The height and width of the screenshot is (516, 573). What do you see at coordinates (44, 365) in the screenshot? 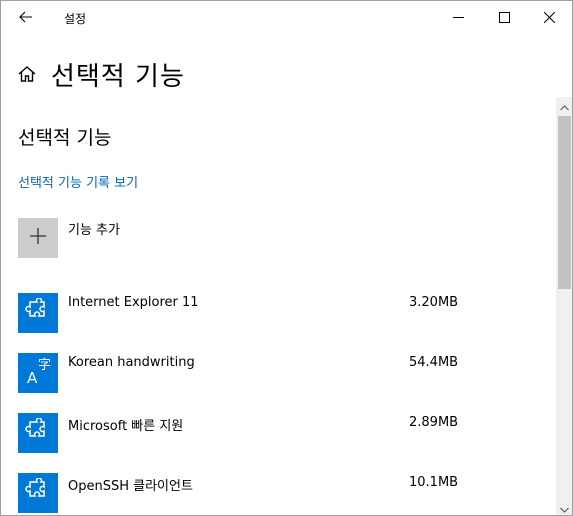
I see `svg-text: 字` at bounding box center [44, 365].